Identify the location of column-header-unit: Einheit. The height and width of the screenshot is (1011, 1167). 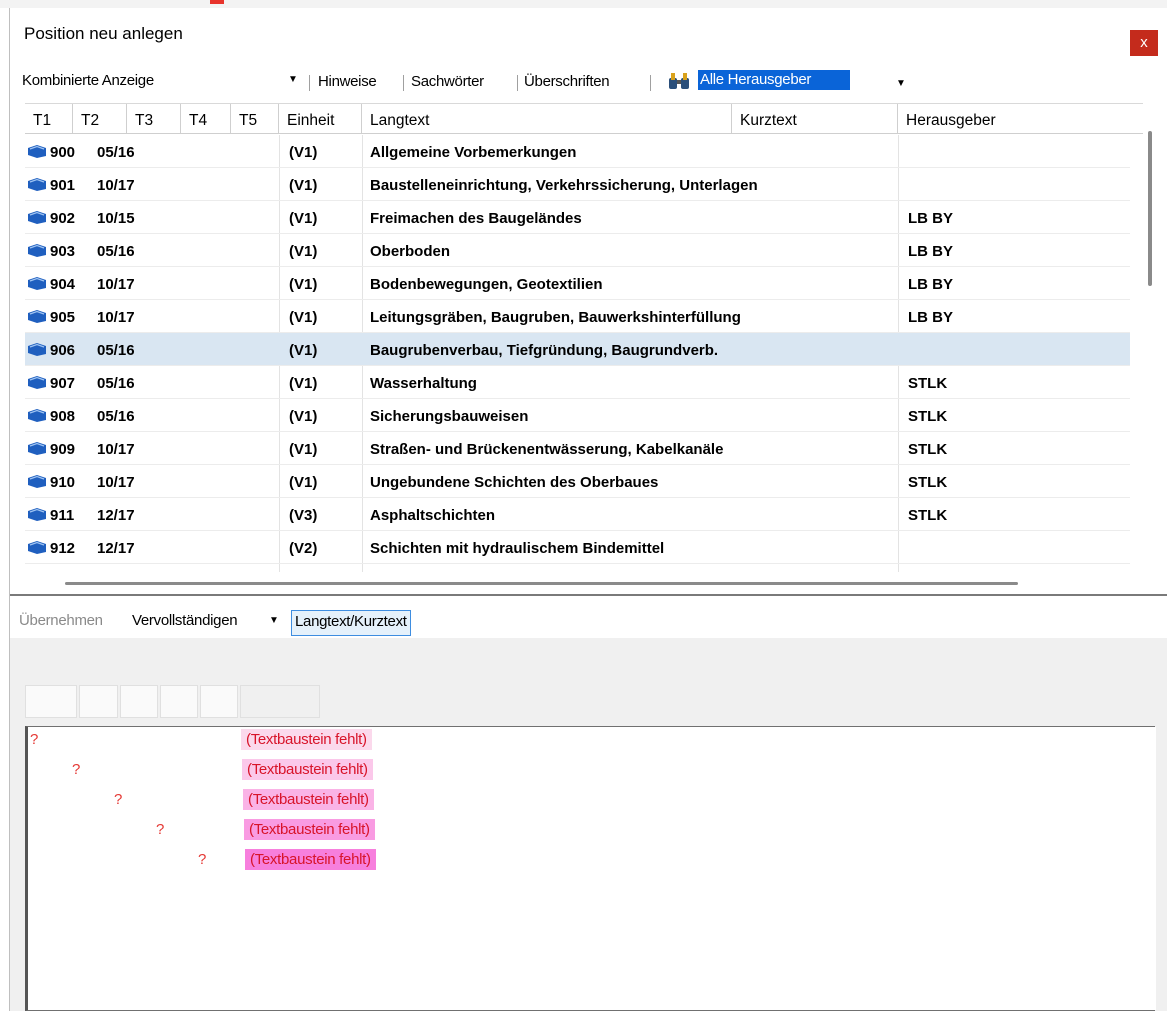
(320, 119).